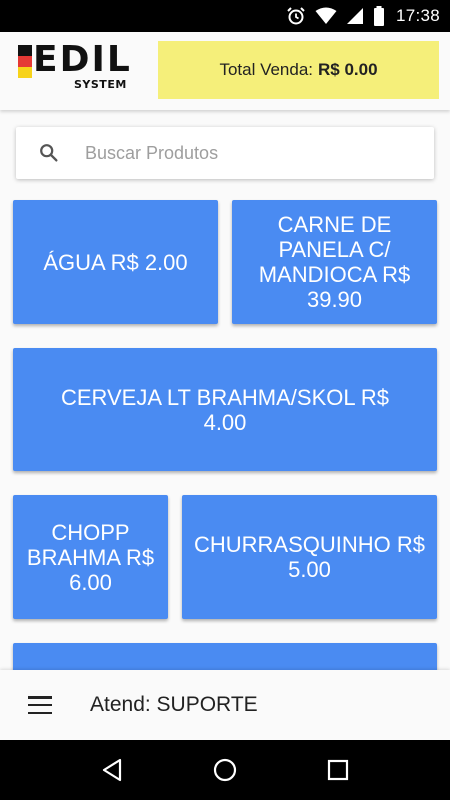 The image size is (450, 800). I want to click on total-sale-box: Total Venda: R$ 0.00, so click(298, 70).